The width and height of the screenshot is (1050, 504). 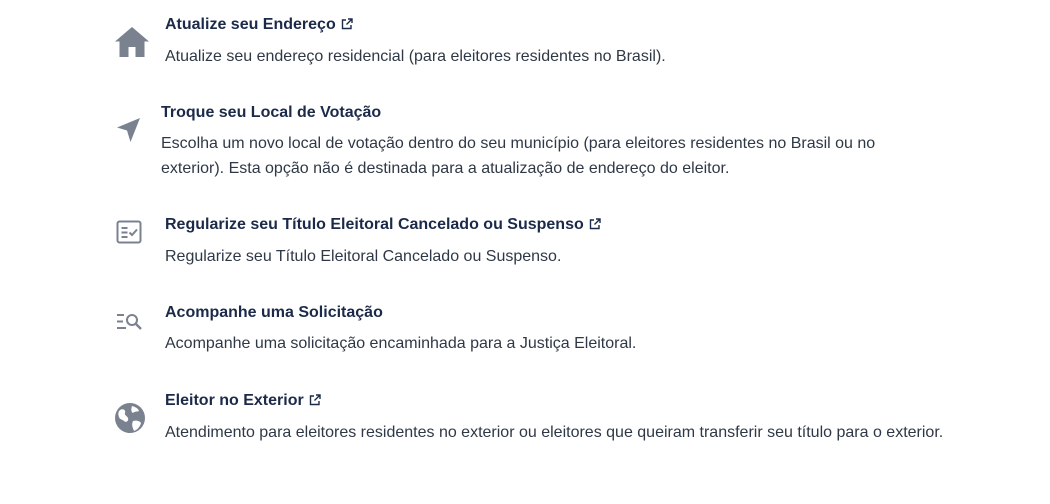 What do you see at coordinates (130, 233) in the screenshot?
I see `checklist-document-icon` at bounding box center [130, 233].